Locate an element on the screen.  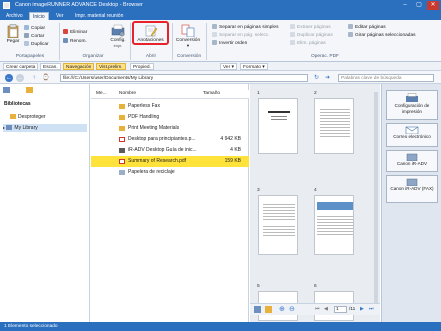
thumbnail-view-icon is located at coordinates (257, 309).